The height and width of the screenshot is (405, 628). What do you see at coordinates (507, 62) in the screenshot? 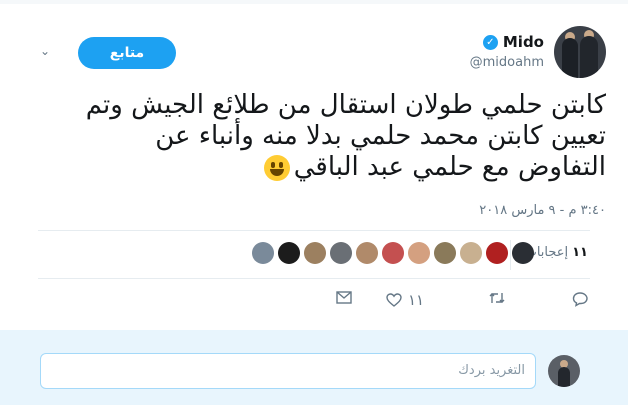
I see `user-handle: @midoahm` at bounding box center [507, 62].